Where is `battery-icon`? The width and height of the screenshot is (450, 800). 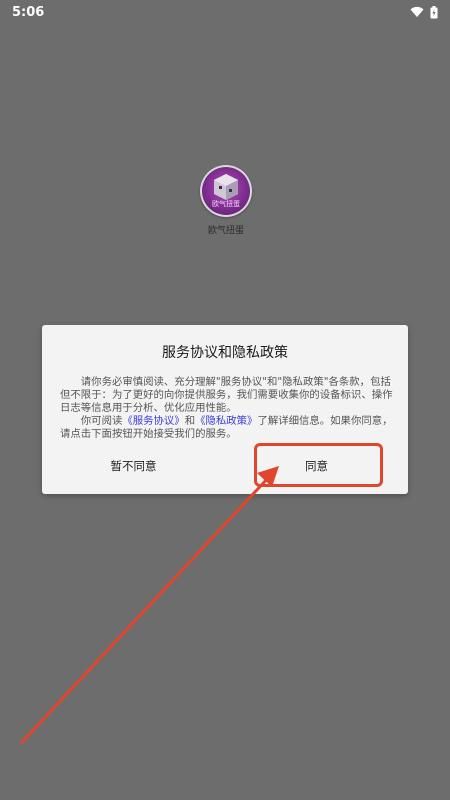 battery-icon is located at coordinates (434, 11).